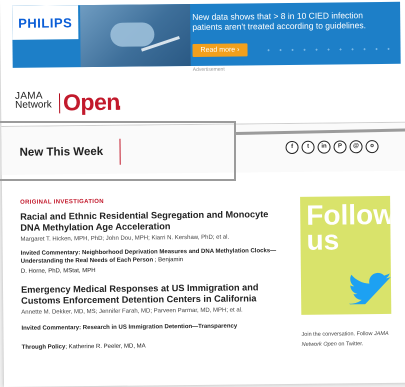 The width and height of the screenshot is (405, 387). What do you see at coordinates (118, 151) in the screenshot?
I see `highlight-box` at bounding box center [118, 151].